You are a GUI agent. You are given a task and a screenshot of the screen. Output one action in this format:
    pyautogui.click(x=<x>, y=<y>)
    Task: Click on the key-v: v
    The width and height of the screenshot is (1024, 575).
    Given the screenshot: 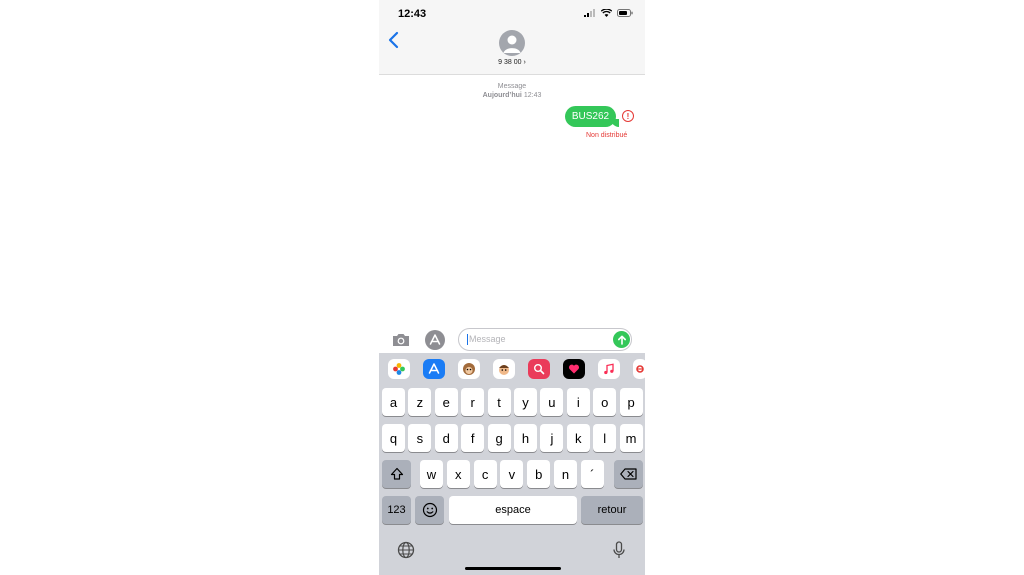 What is the action you would take?
    pyautogui.click(x=512, y=474)
    